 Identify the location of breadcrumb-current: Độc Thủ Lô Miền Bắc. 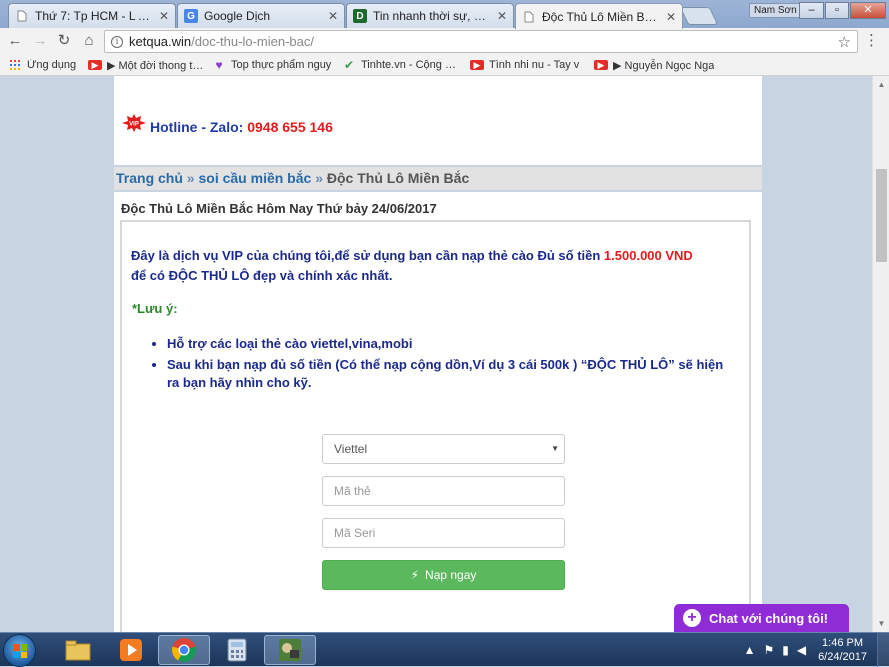
(398, 178).